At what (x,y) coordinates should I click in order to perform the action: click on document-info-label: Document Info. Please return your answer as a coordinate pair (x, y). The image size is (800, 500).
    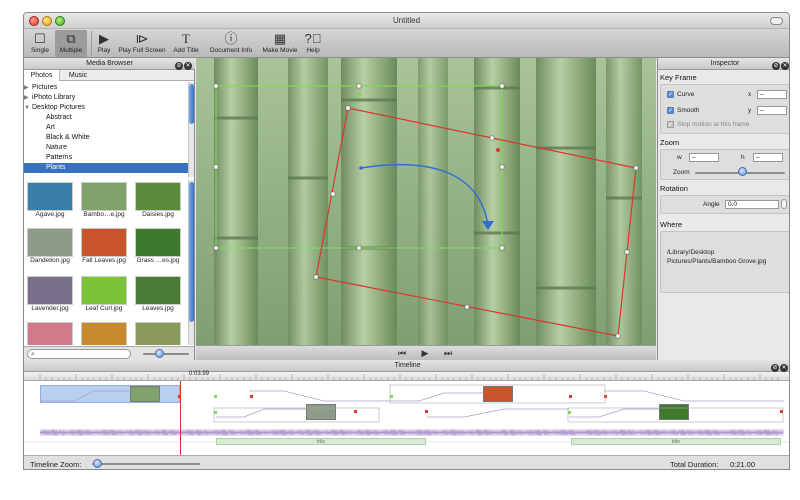
    Looking at the image, I should click on (231, 50).